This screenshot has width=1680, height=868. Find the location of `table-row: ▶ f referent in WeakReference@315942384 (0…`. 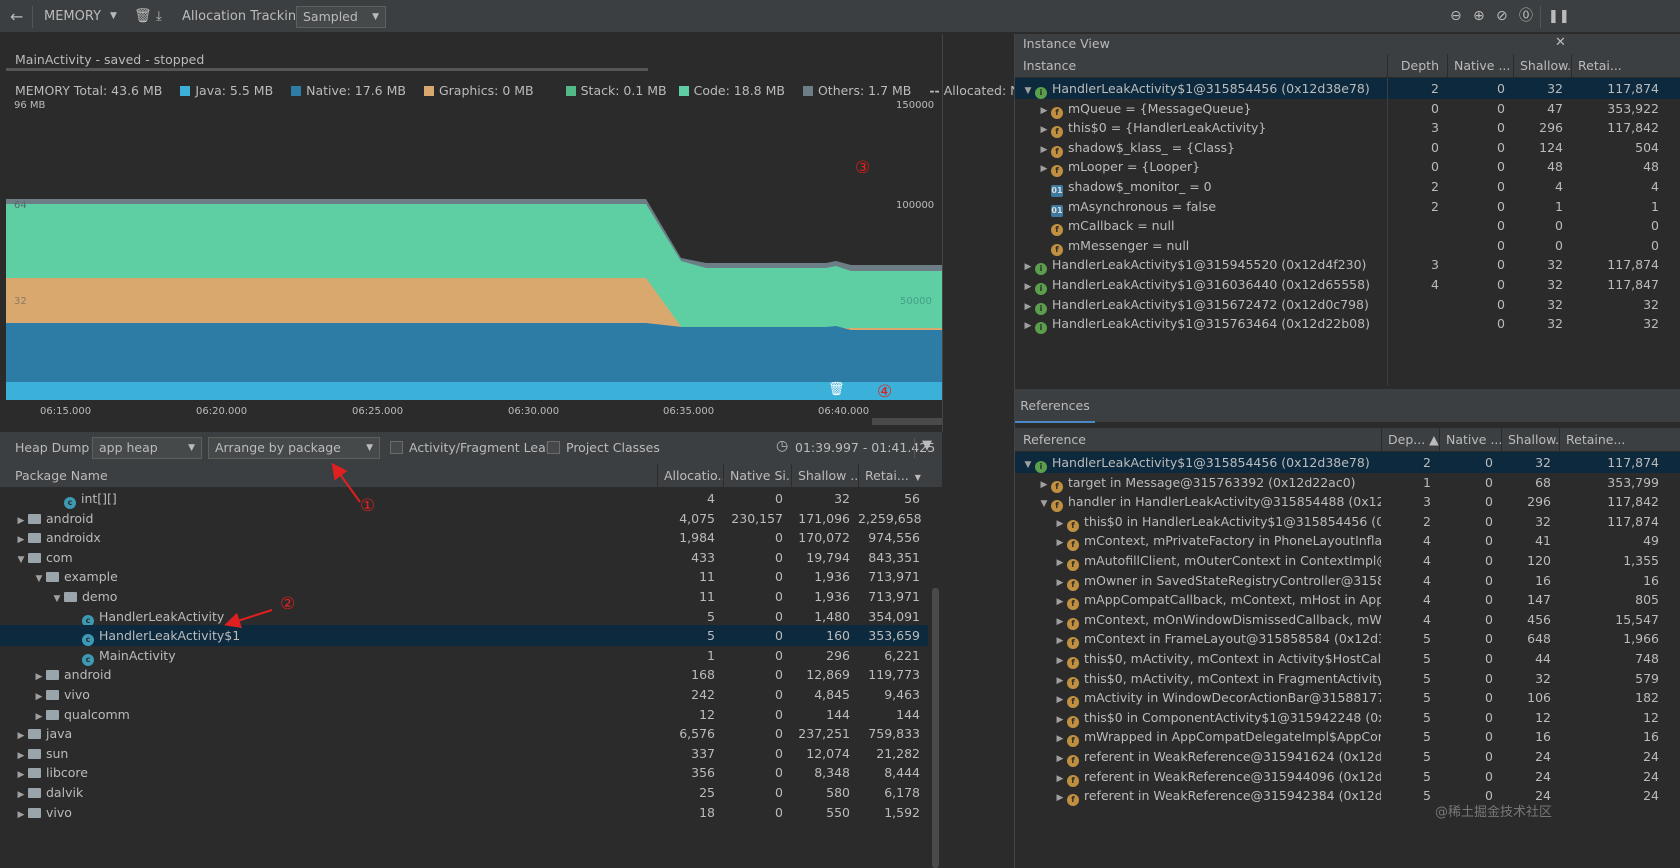

table-row: ▶ f referent in WeakReference@315942384 (0… is located at coordinates (1347, 796).